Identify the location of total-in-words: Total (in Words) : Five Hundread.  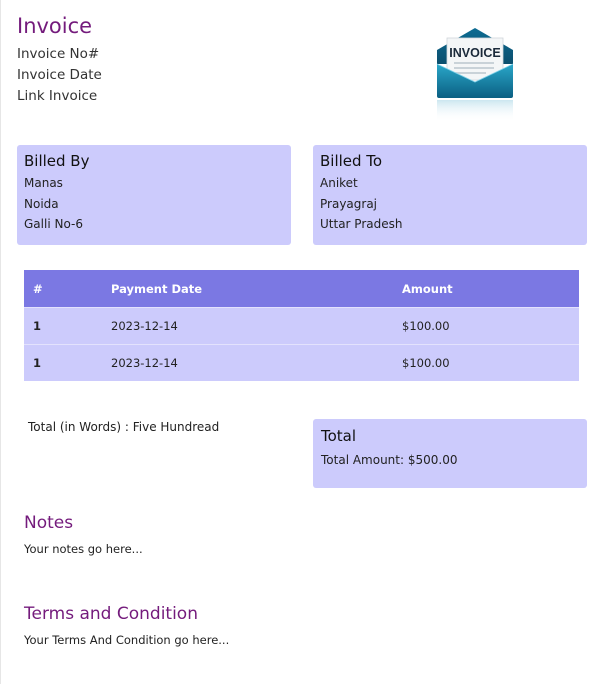
(124, 427).